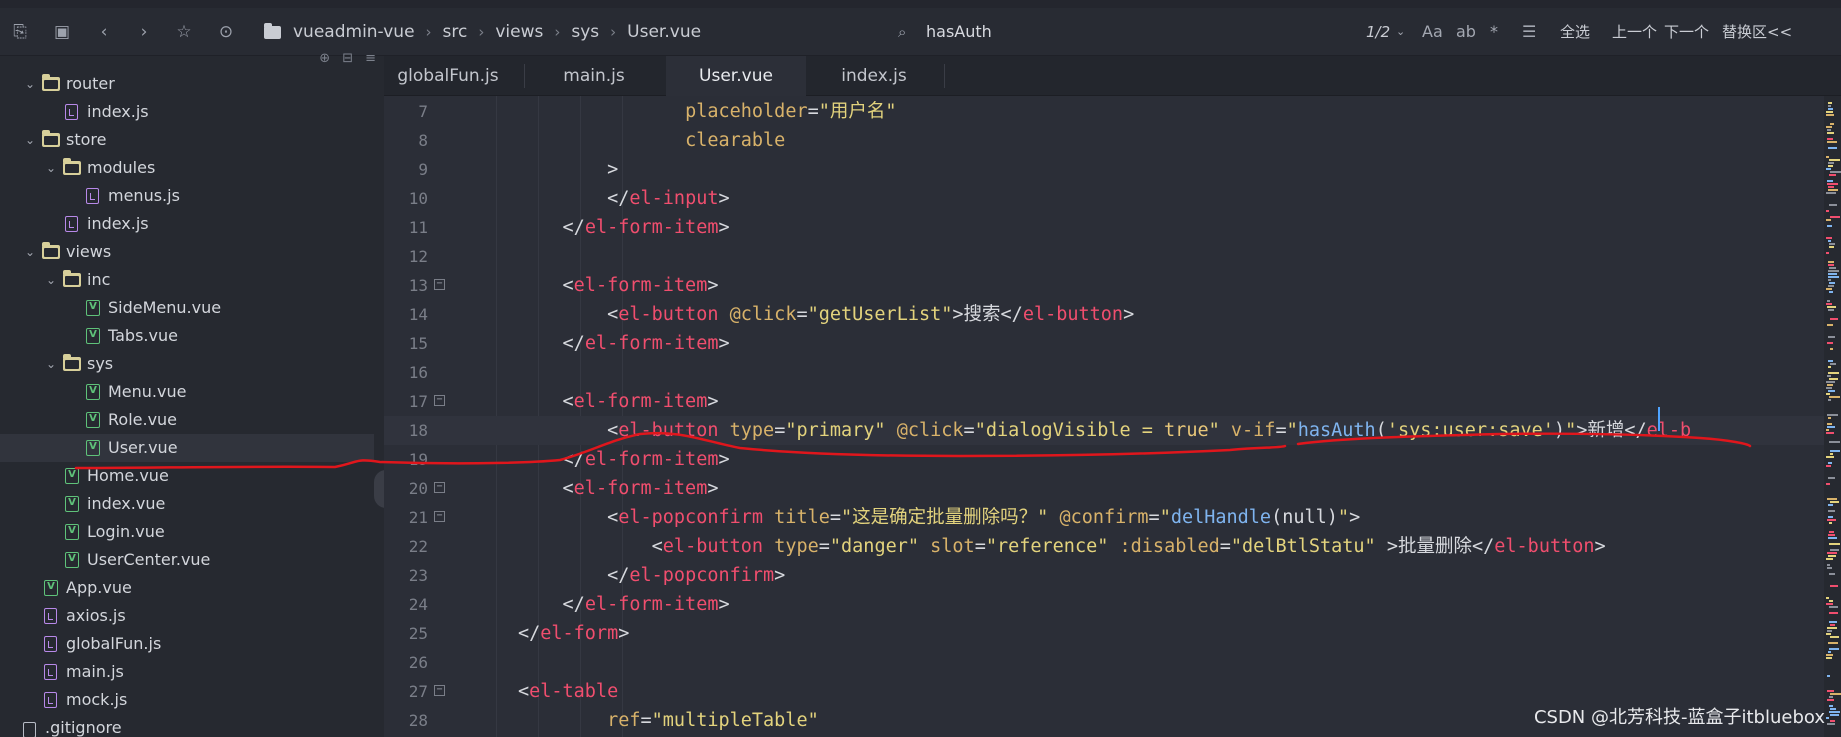 The height and width of the screenshot is (737, 1841). What do you see at coordinates (1112, 140) in the screenshot?
I see `code-line: 8 clearable` at bounding box center [1112, 140].